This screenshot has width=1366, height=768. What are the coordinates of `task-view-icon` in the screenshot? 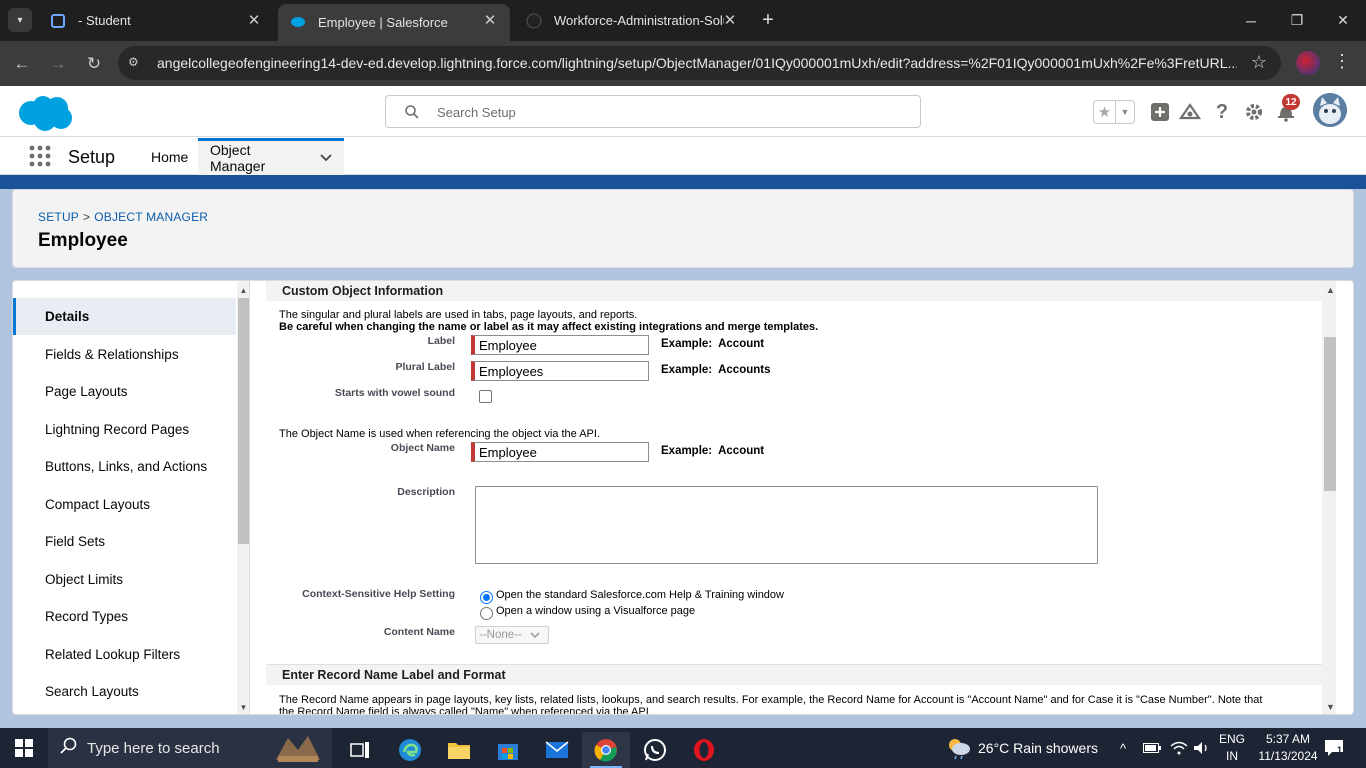 It's located at (360, 750).